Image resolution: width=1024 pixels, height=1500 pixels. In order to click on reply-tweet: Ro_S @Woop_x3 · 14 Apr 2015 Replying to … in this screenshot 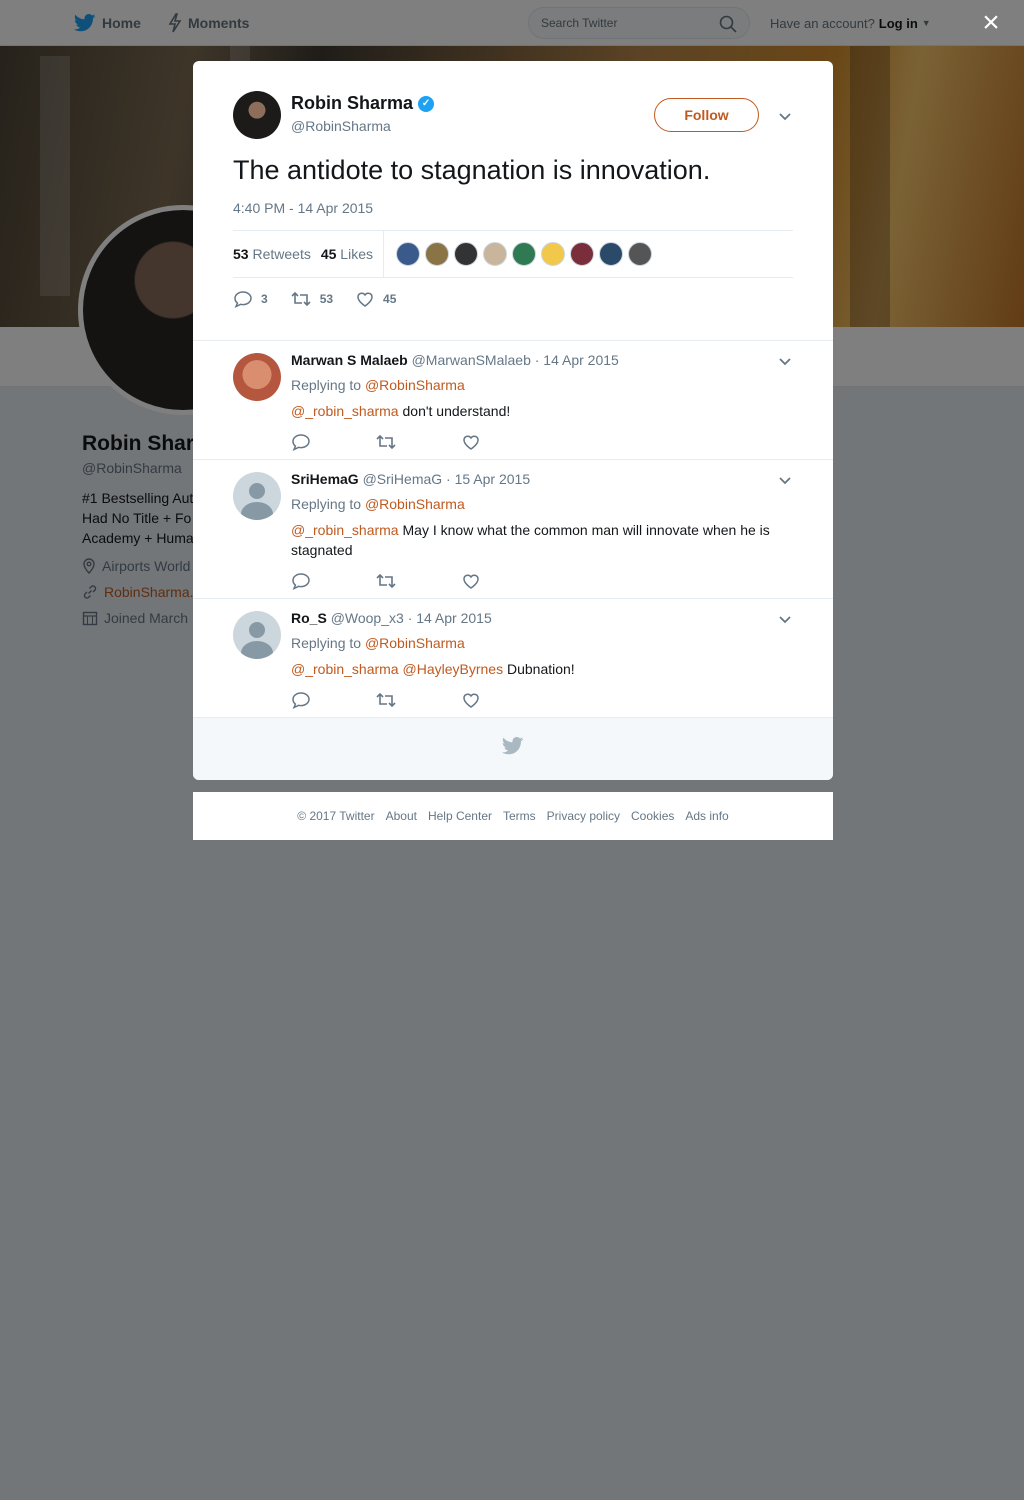, I will do `click(513, 657)`.